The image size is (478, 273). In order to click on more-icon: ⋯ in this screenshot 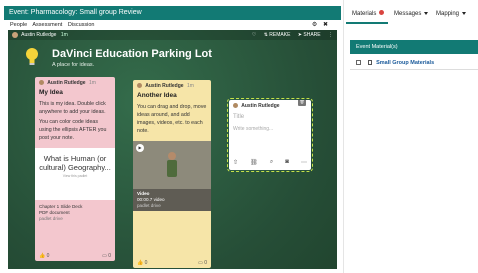, I will do `click(304, 162)`.